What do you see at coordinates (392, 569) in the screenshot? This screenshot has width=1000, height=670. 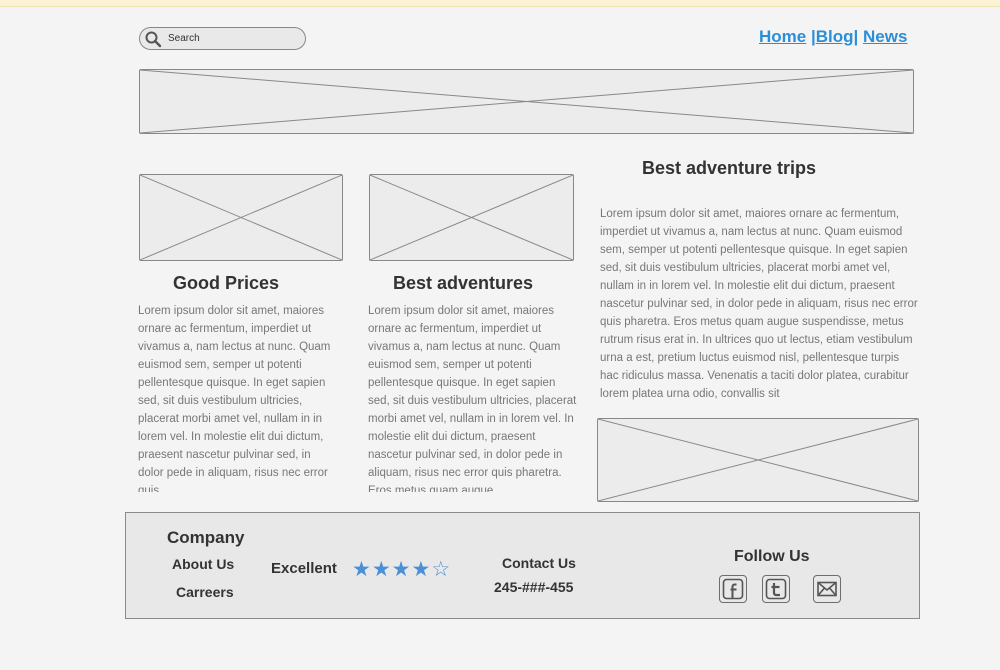 I see `star-filled-icon: ★★★★` at bounding box center [392, 569].